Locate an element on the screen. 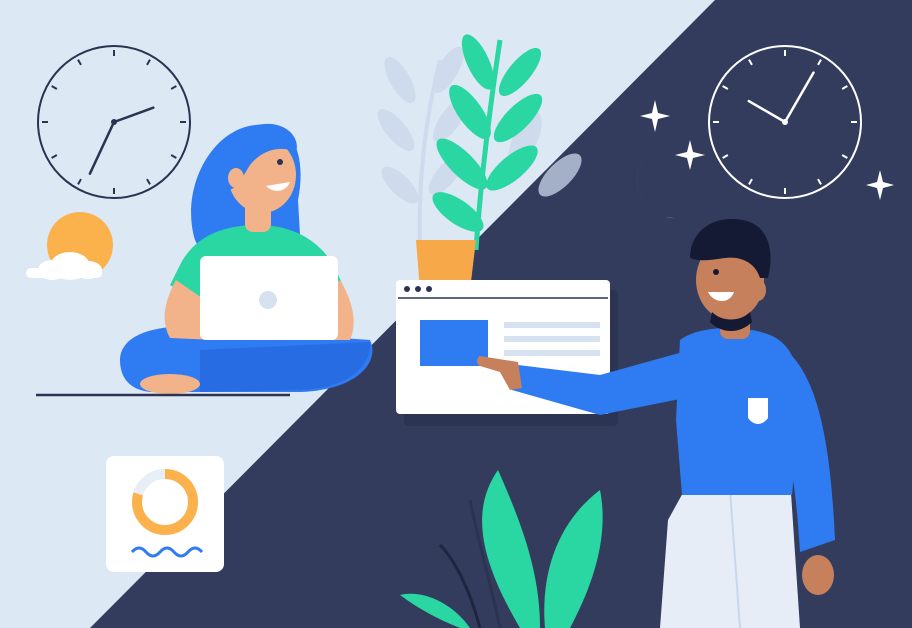 Image resolution: width=912 pixels, height=628 pixels. donut-chart-card is located at coordinates (165, 514).